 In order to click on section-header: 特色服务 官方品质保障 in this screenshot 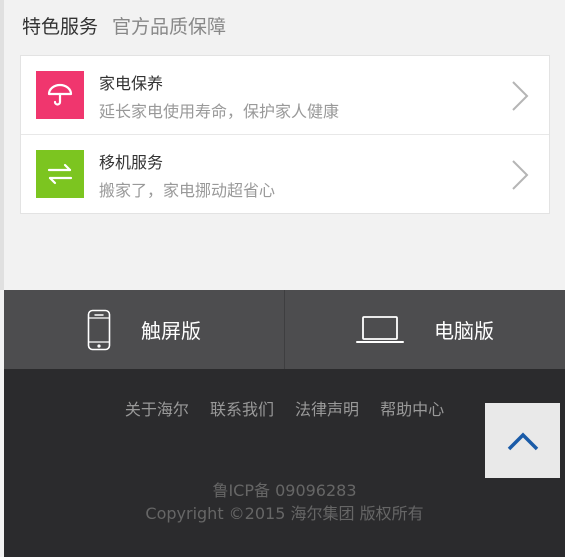, I will do `click(124, 27)`.